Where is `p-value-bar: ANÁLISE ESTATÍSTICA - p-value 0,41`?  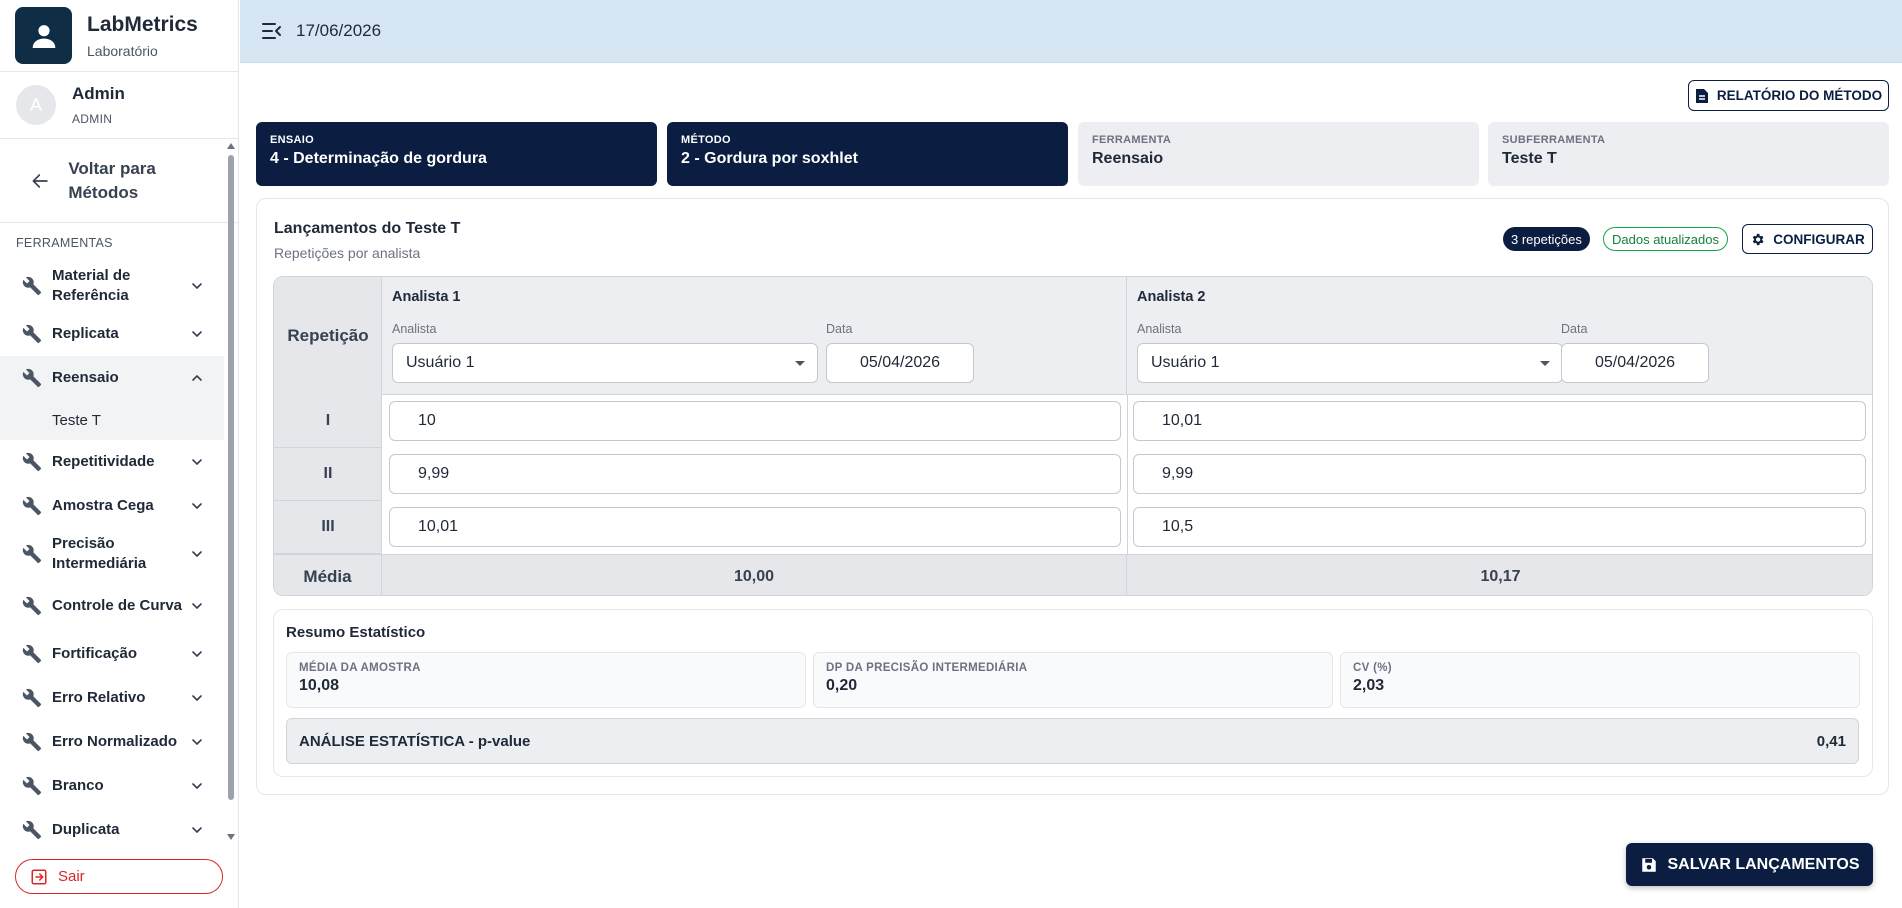 p-value-bar: ANÁLISE ESTATÍSTICA - p-value 0,41 is located at coordinates (1072, 741).